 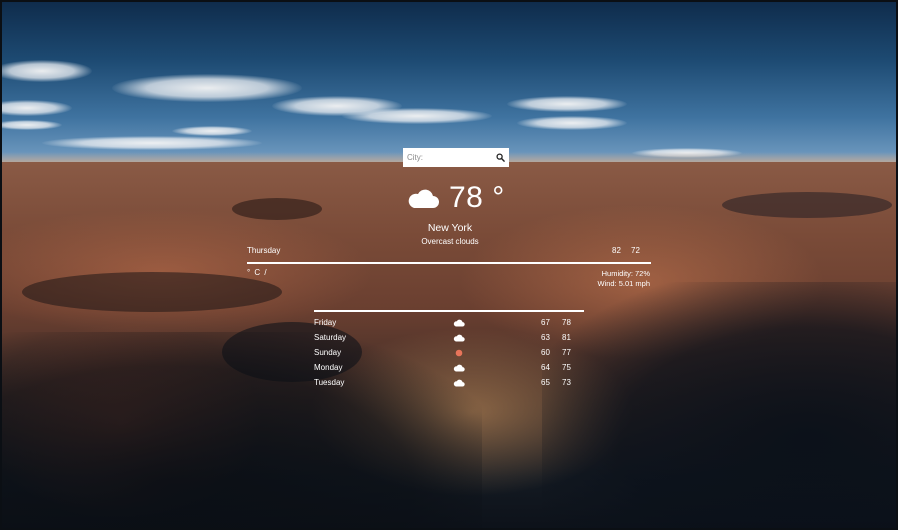 I want to click on forecast-row: Friday 67 78, so click(x=449, y=324).